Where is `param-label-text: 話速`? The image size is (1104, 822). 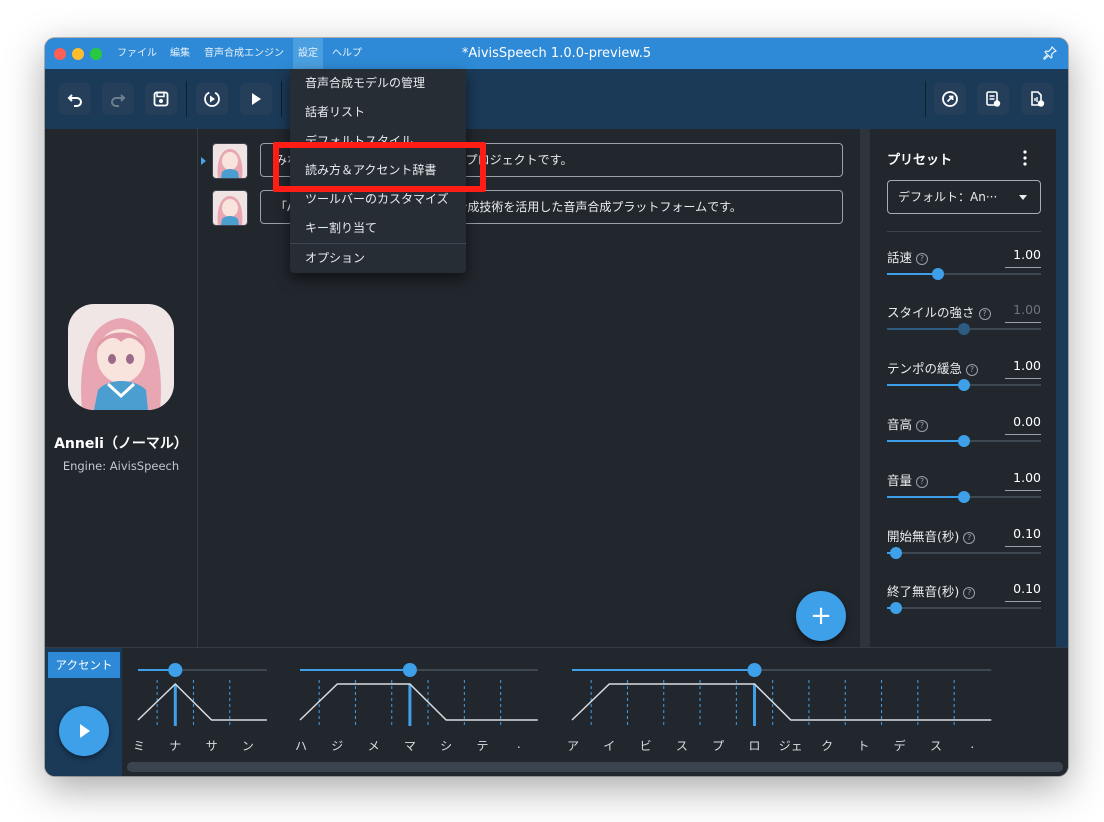
param-label-text: 話速 is located at coordinates (900, 257).